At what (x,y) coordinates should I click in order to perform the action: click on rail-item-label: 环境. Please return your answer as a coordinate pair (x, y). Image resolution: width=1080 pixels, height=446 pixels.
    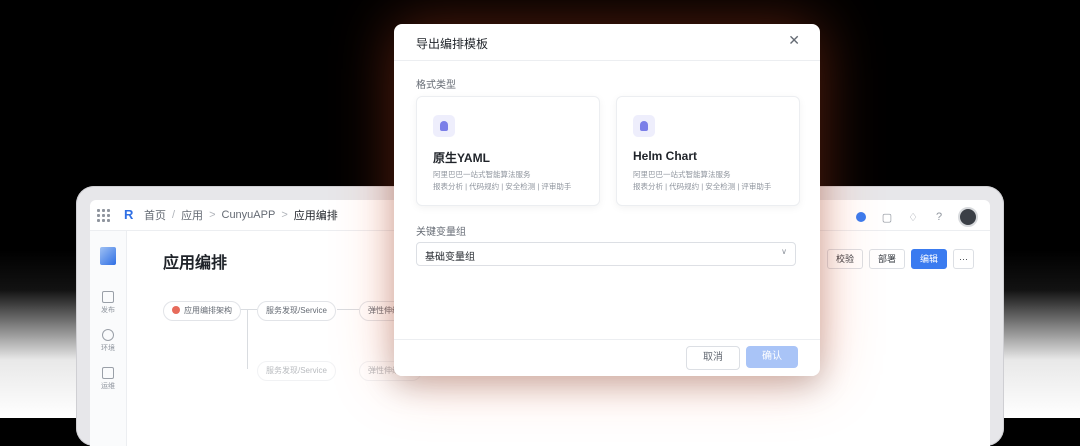
    Looking at the image, I should click on (108, 348).